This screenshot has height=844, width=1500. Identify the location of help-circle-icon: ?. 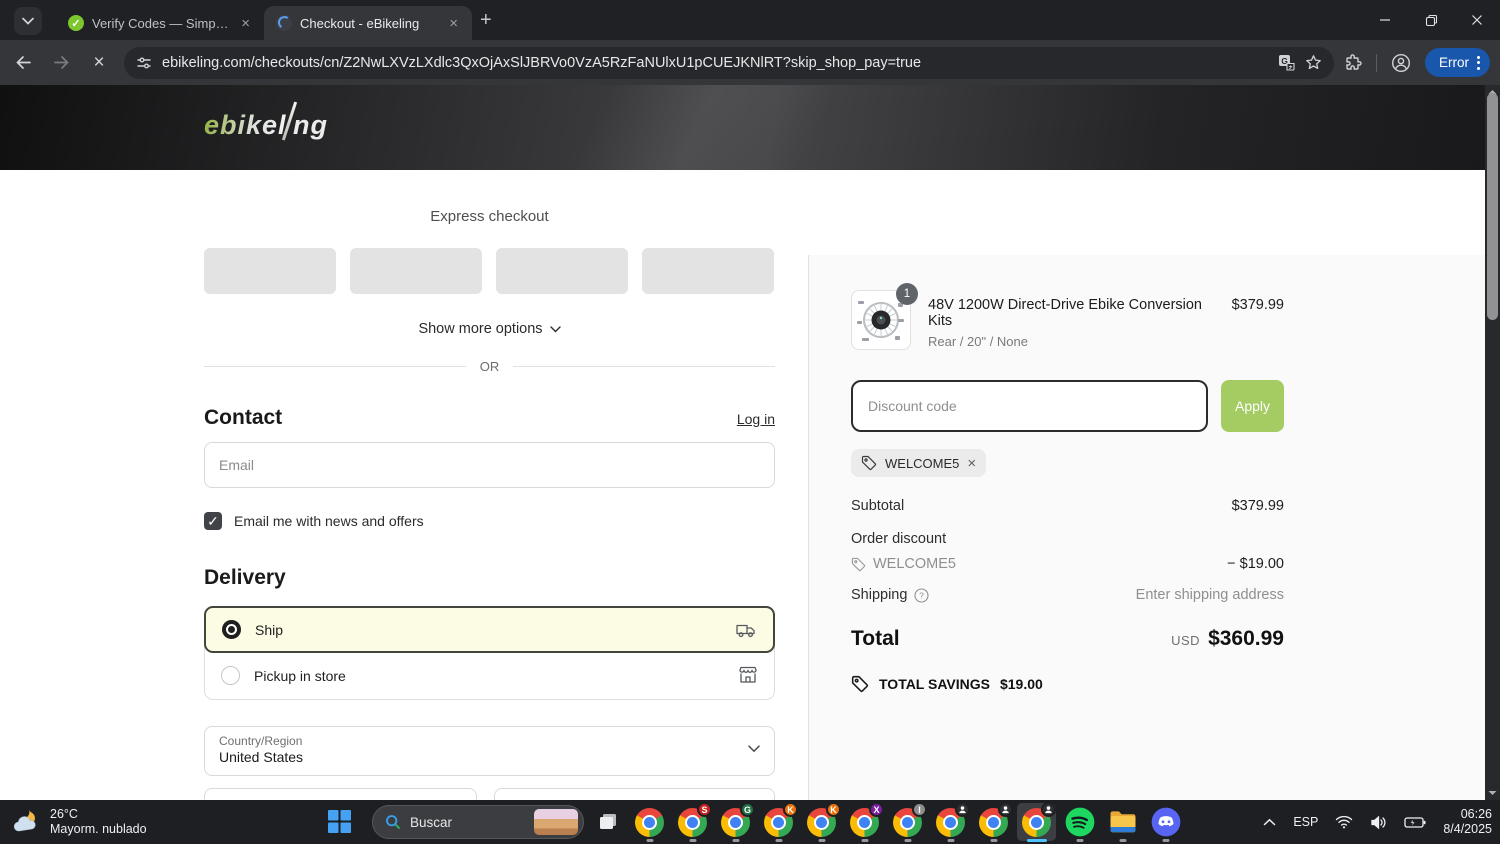
(921, 595).